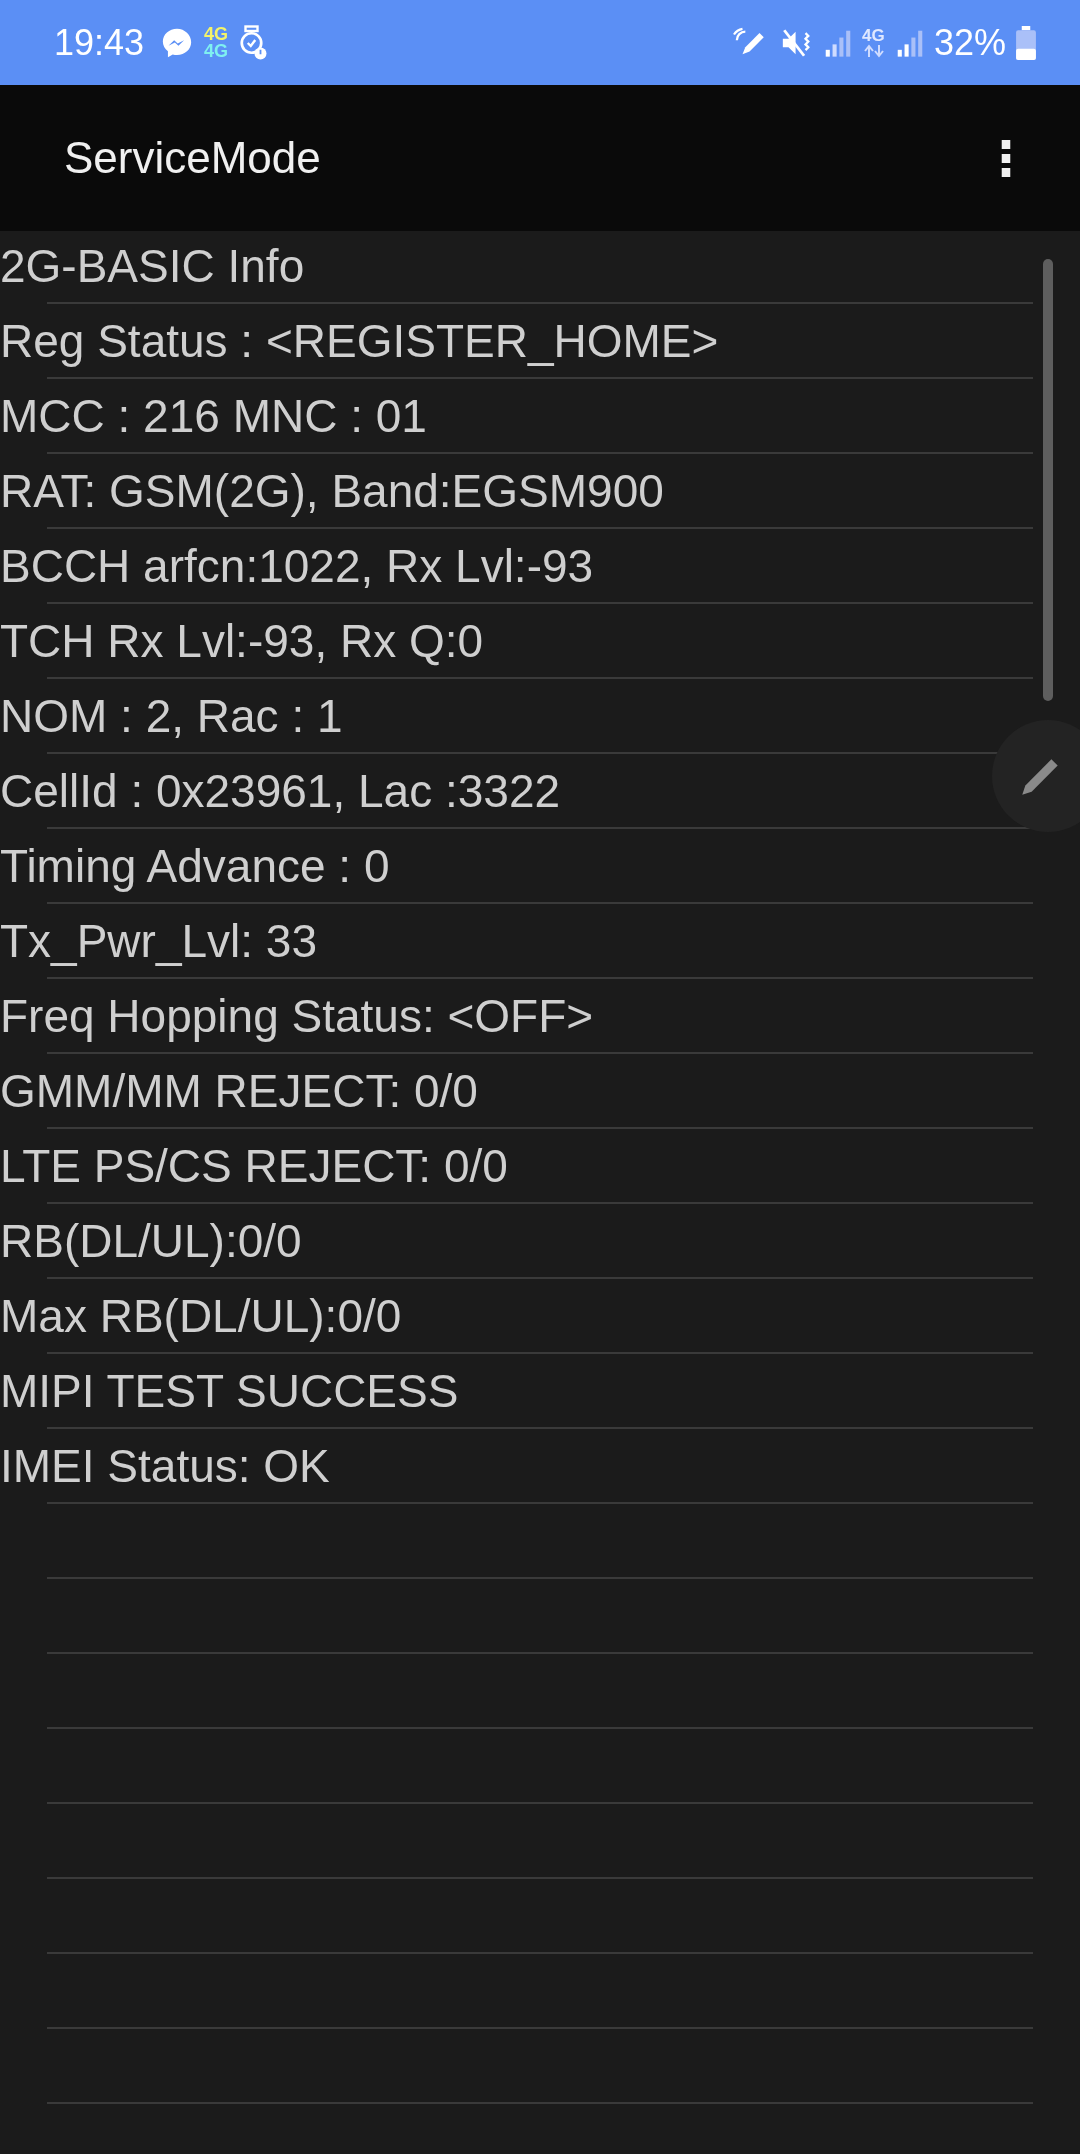 The height and width of the screenshot is (2154, 1080). I want to click on info-line: BCCH arfcn:1022, Rx Lvl:-93, so click(297, 565).